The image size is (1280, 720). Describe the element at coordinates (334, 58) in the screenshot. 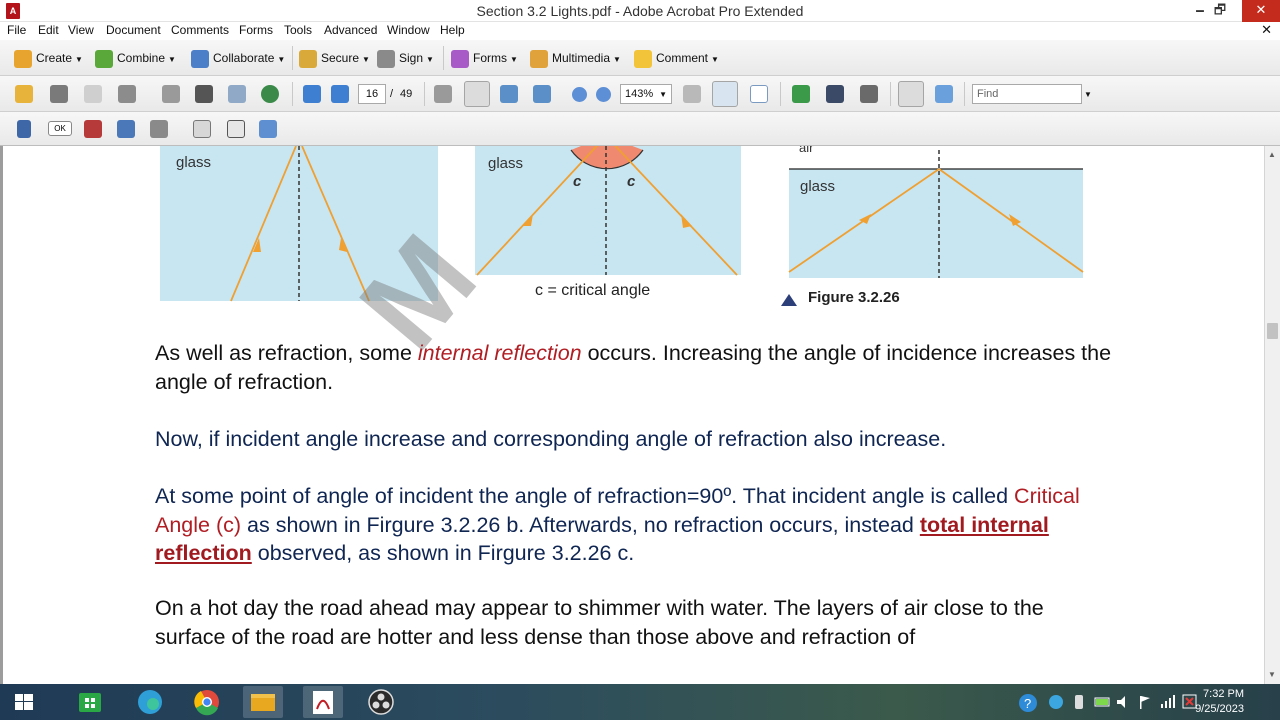

I see `secure-button: Secure ▼` at that location.